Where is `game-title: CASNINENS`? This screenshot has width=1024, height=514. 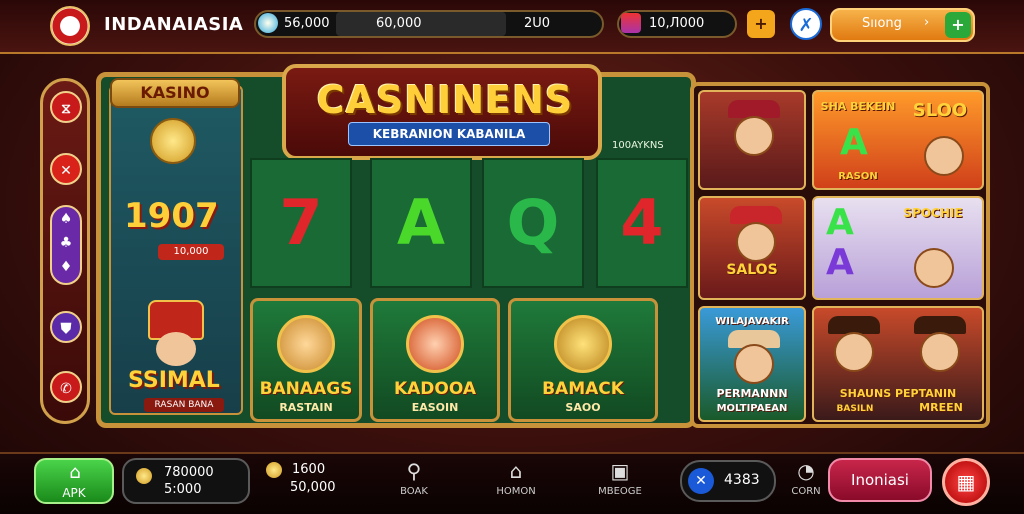 game-title: CASNINENS is located at coordinates (445, 100).